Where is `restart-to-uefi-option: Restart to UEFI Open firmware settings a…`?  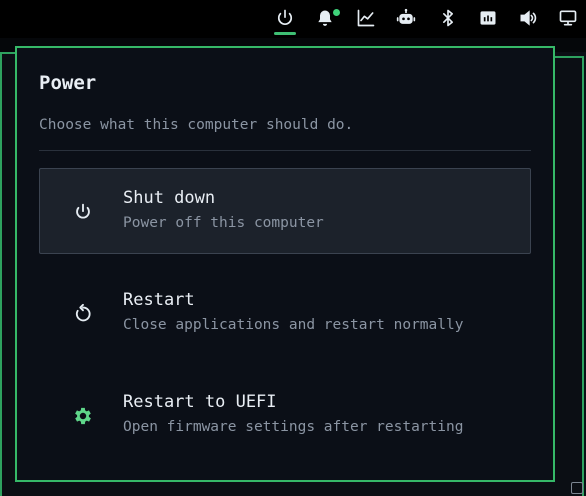
restart-to-uefi-option: Restart to UEFI Open firmware settings a… is located at coordinates (285, 415).